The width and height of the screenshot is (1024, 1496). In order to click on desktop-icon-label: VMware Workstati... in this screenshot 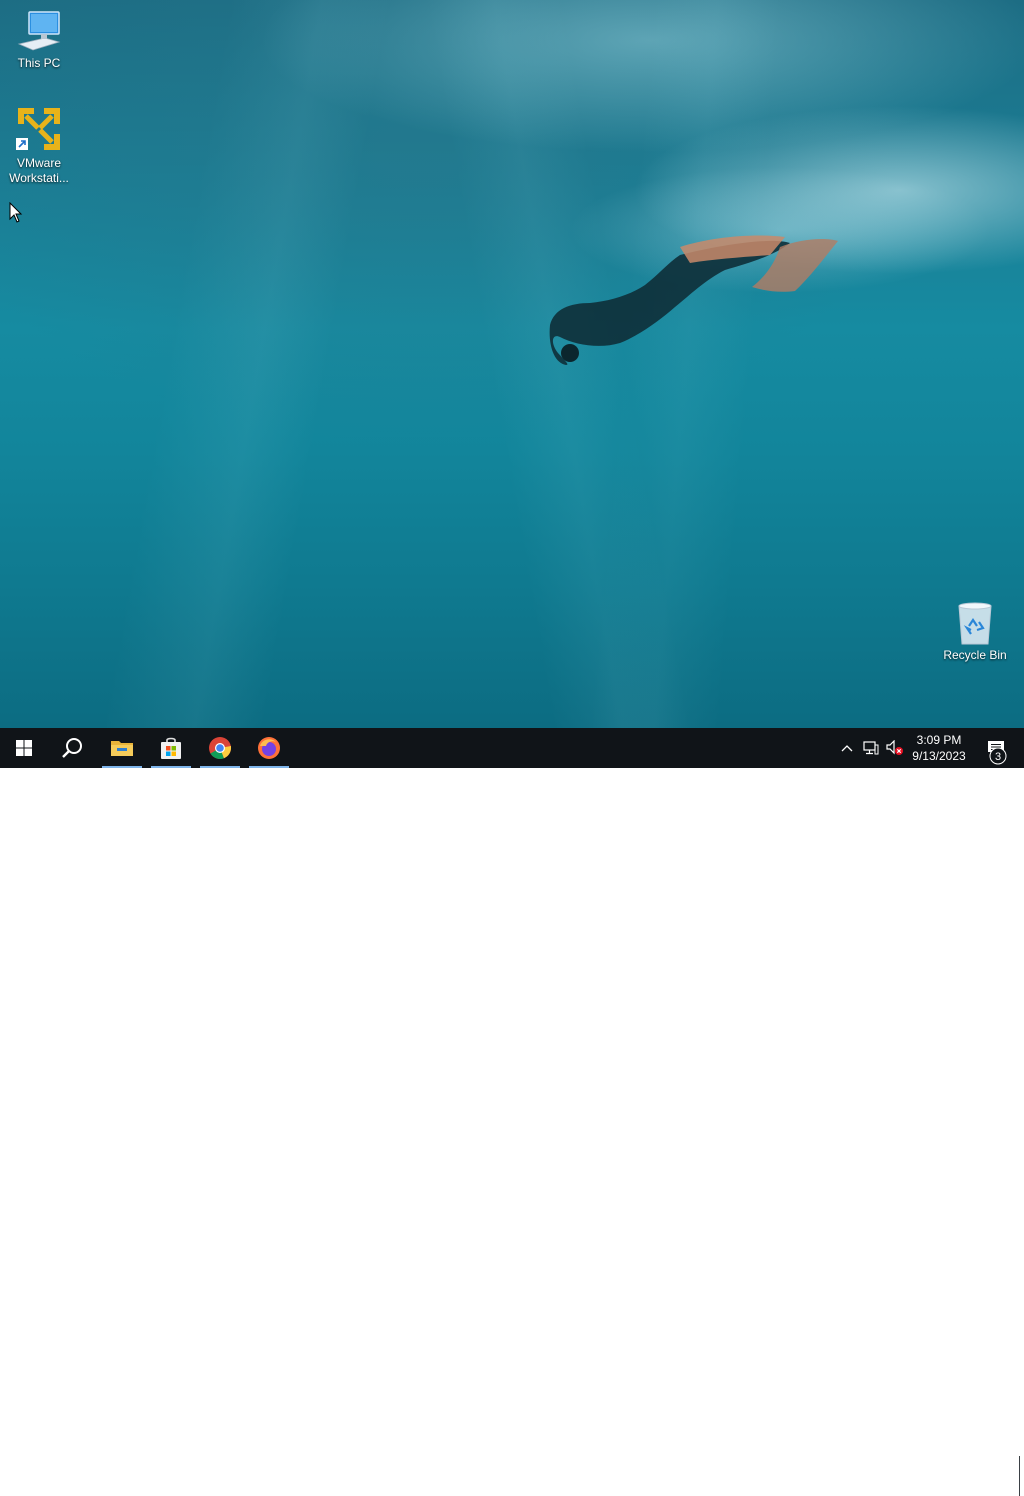, I will do `click(39, 170)`.